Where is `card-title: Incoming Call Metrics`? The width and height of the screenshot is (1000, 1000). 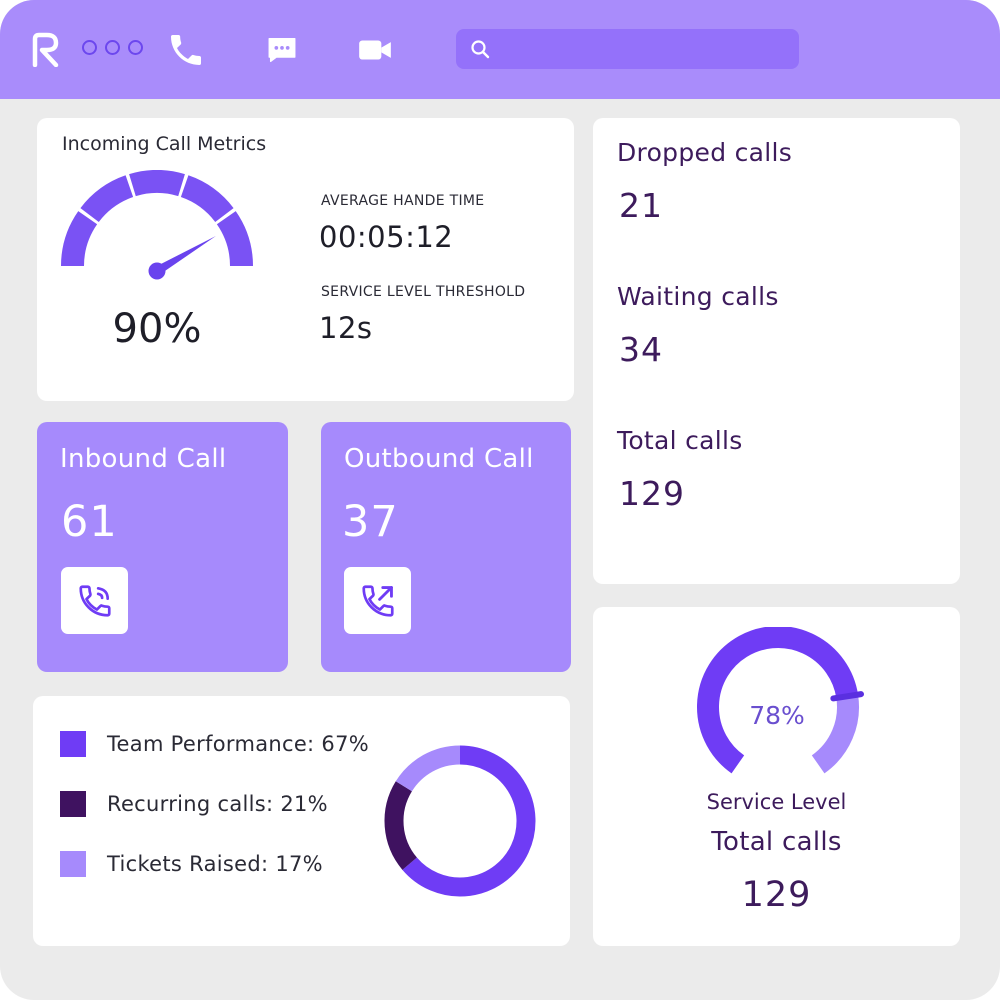
card-title: Incoming Call Metrics is located at coordinates (164, 144).